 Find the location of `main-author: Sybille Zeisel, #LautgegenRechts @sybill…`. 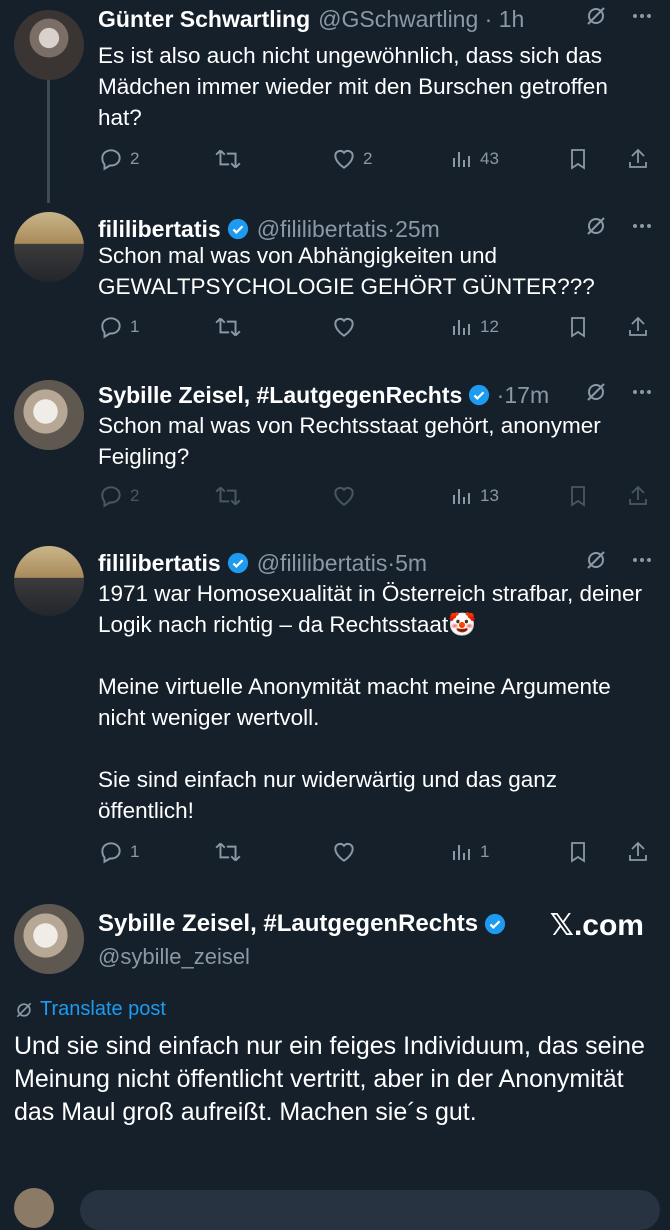

main-author: Sybille Zeisel, #LautgegenRechts @sybill… is located at coordinates (302, 940).